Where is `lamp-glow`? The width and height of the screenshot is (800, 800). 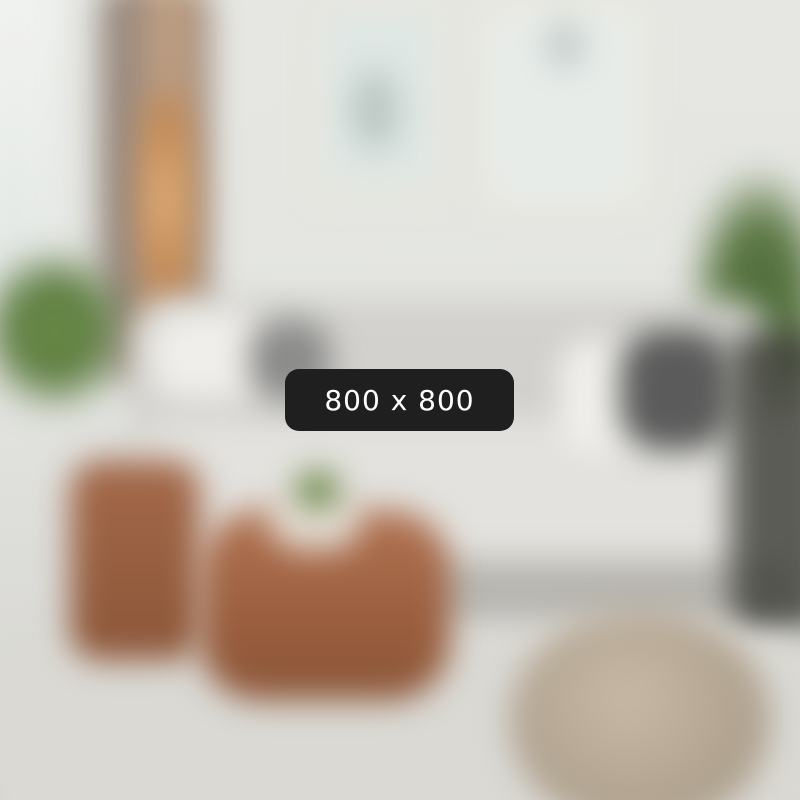 lamp-glow is located at coordinates (165, 210).